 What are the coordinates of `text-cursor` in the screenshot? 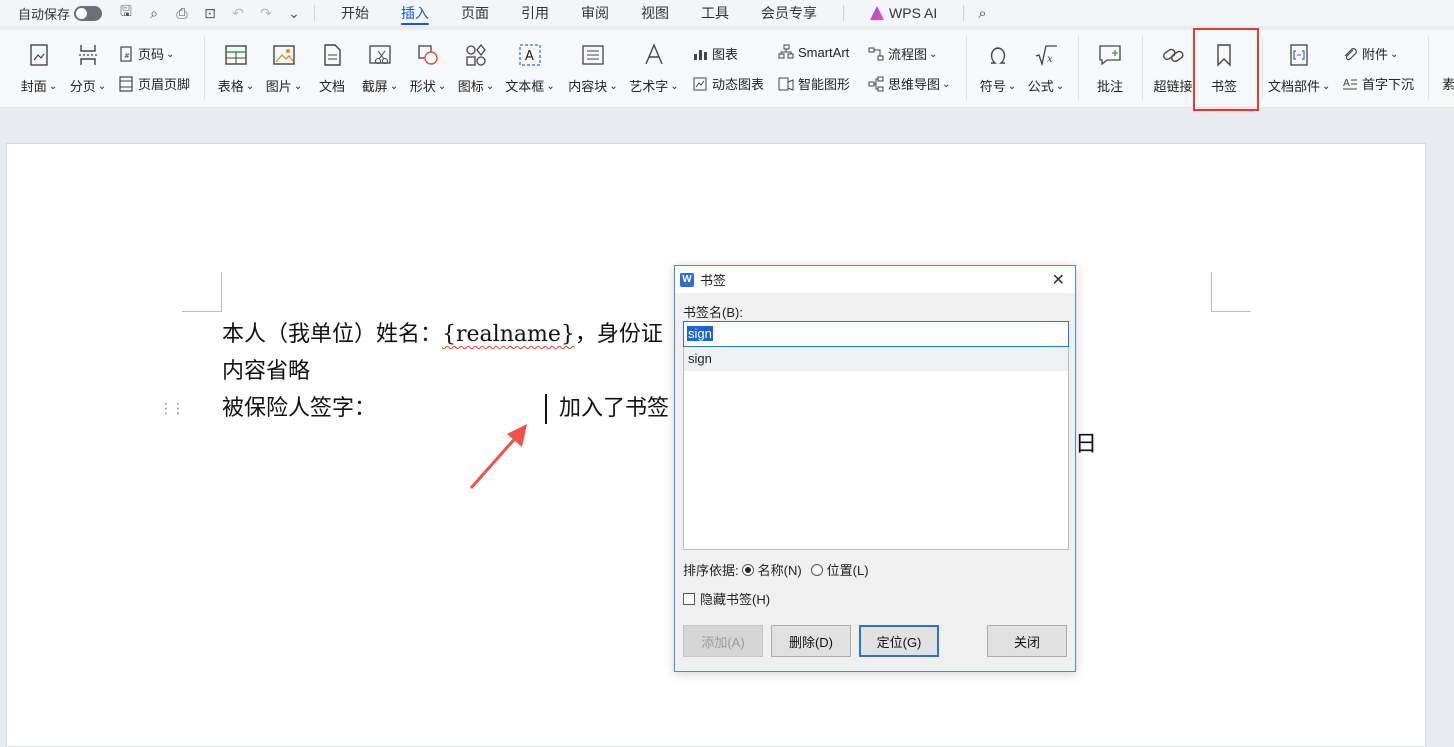 It's located at (546, 409).